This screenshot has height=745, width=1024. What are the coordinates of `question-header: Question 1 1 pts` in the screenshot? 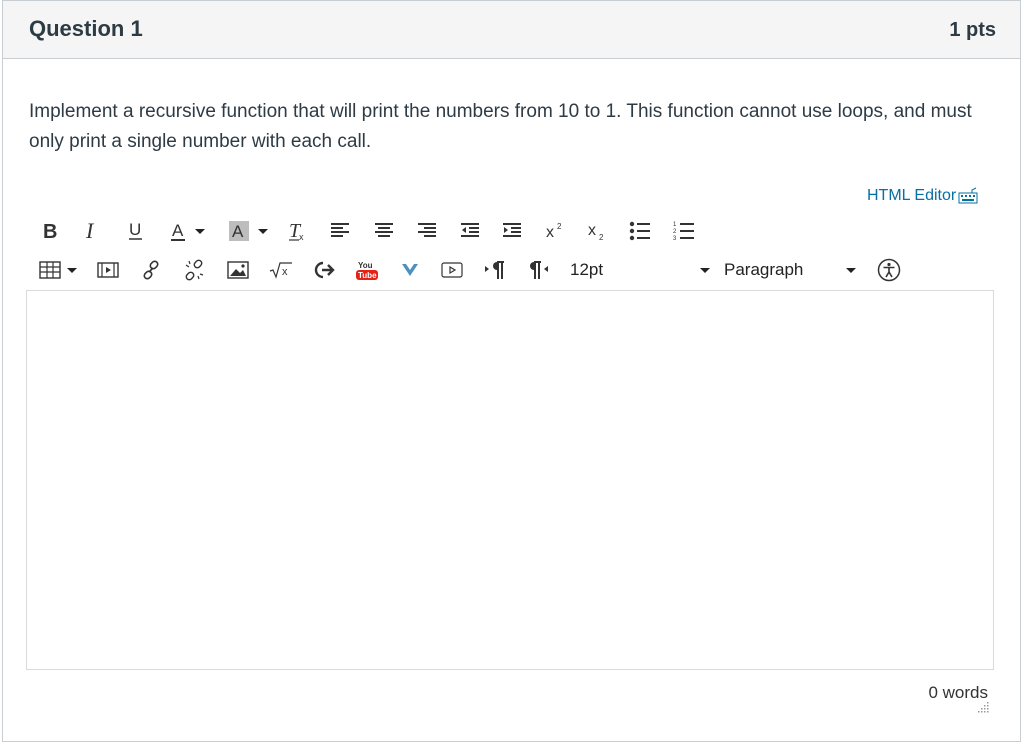 It's located at (511, 30).